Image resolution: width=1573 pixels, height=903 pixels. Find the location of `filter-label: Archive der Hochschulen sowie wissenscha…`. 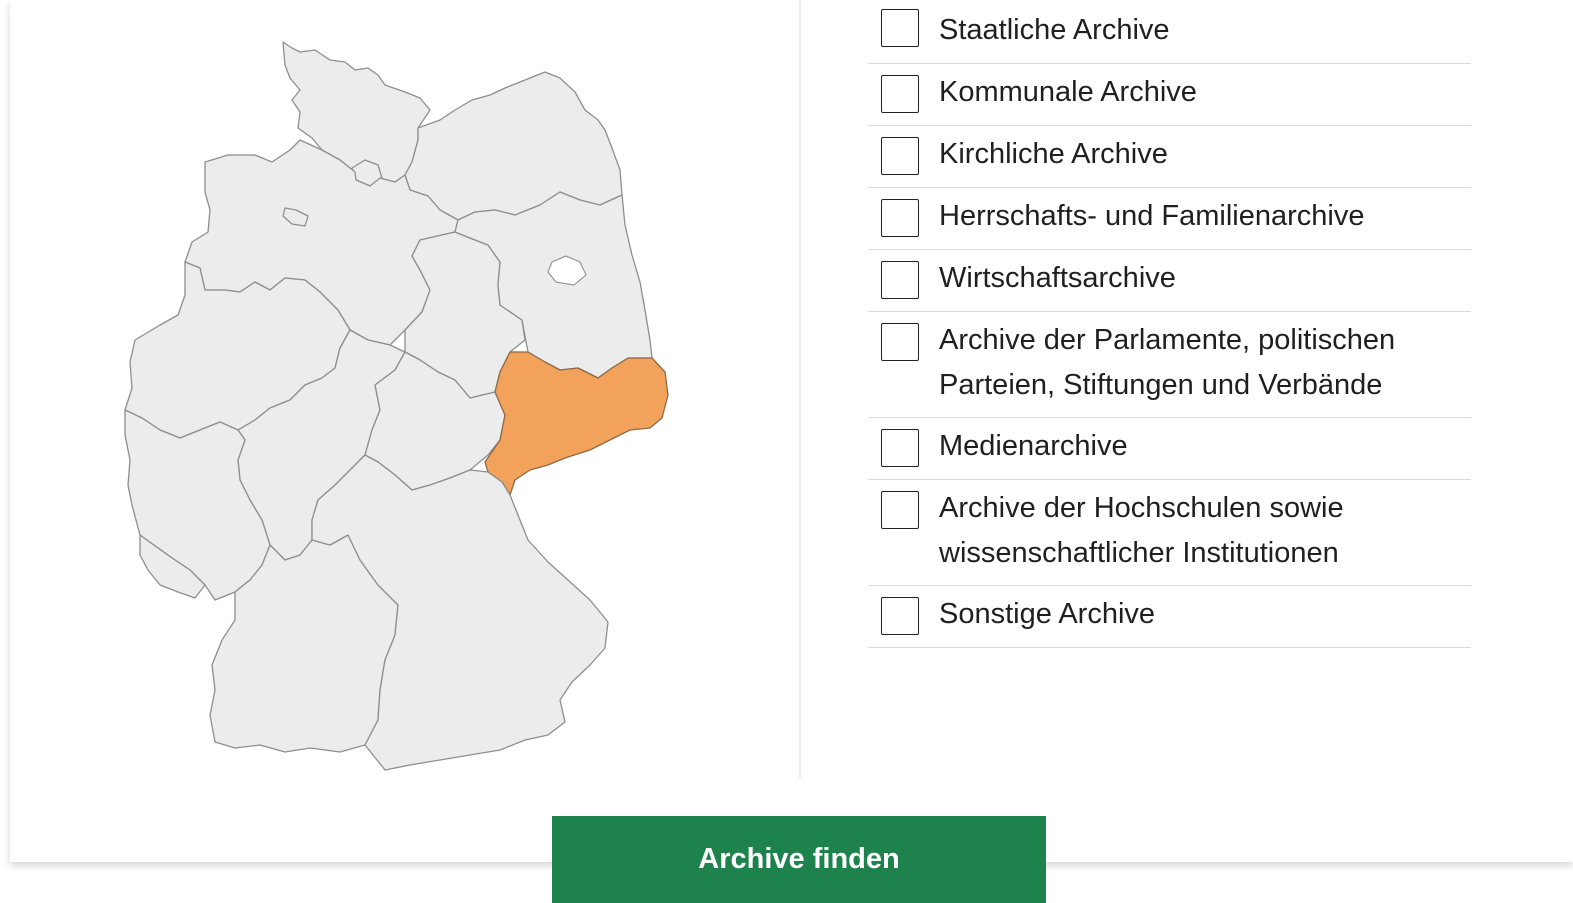

filter-label: Archive der Hochschulen sowie wissenscha… is located at coordinates (1141, 530).